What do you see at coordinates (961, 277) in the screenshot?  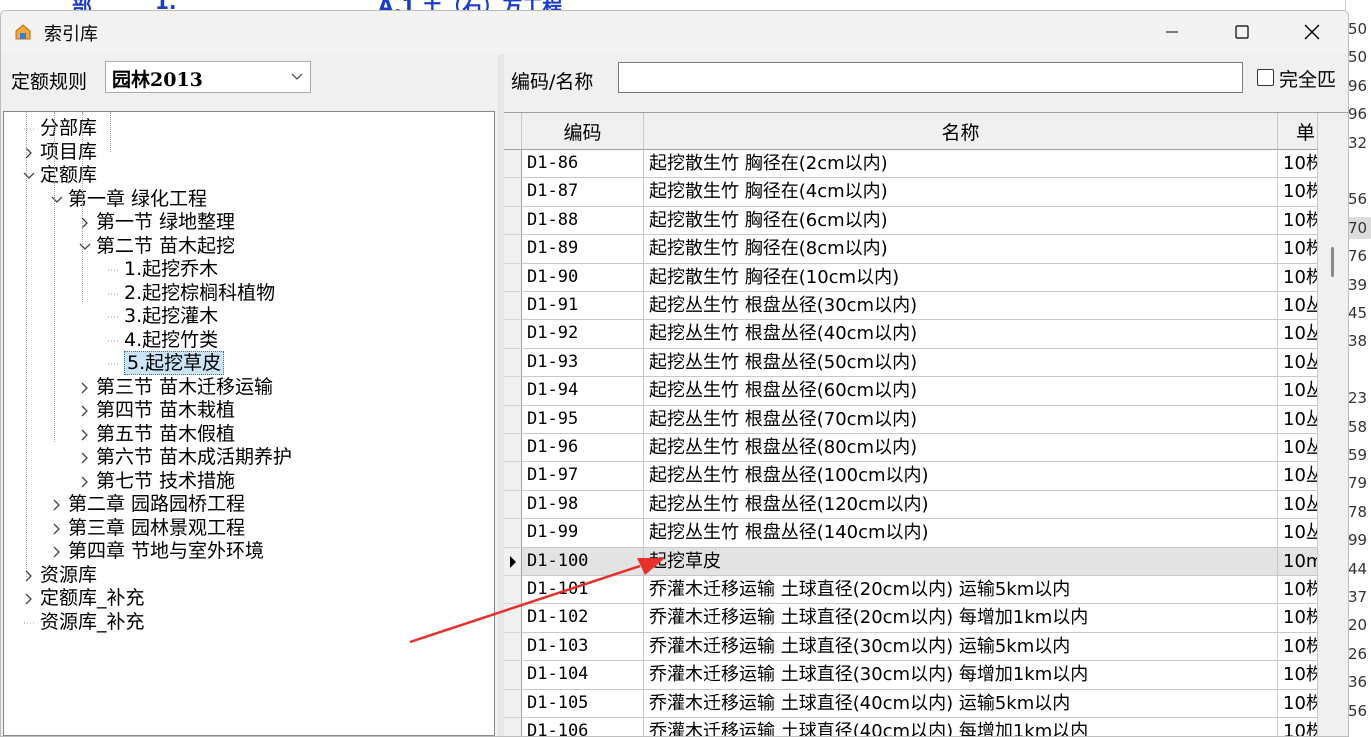 I see `cell-name: 起挖散生竹 胸径在(10cm以内)` at bounding box center [961, 277].